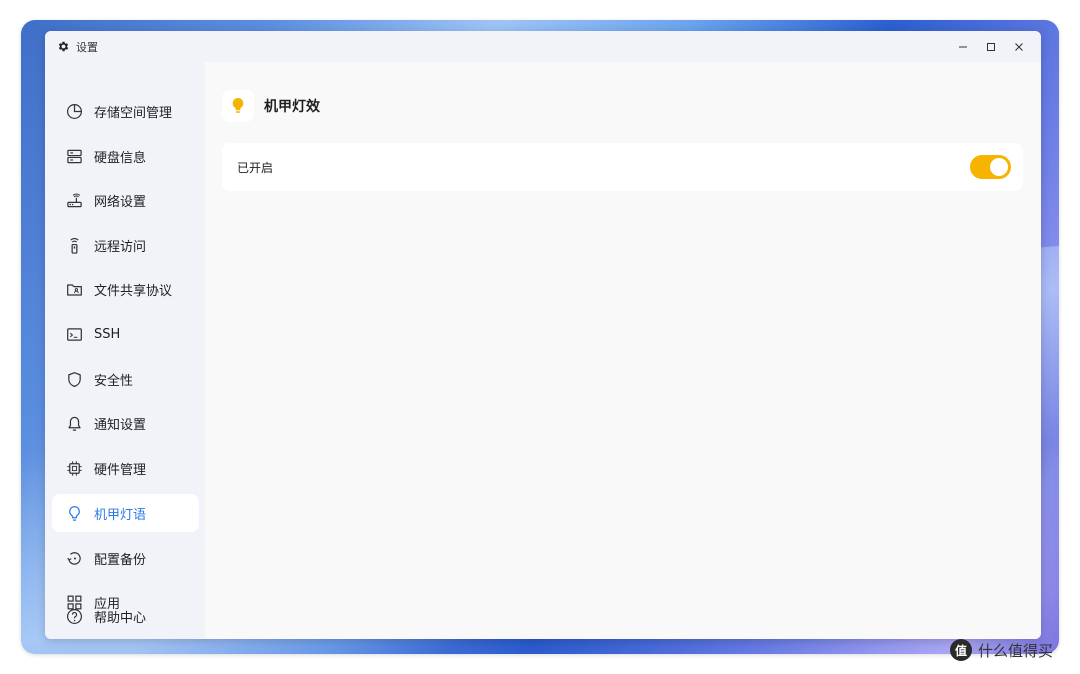 This screenshot has height=674, width=1080. What do you see at coordinates (120, 515) in the screenshot?
I see `sidebar-item-label: 机甲灯语` at bounding box center [120, 515].